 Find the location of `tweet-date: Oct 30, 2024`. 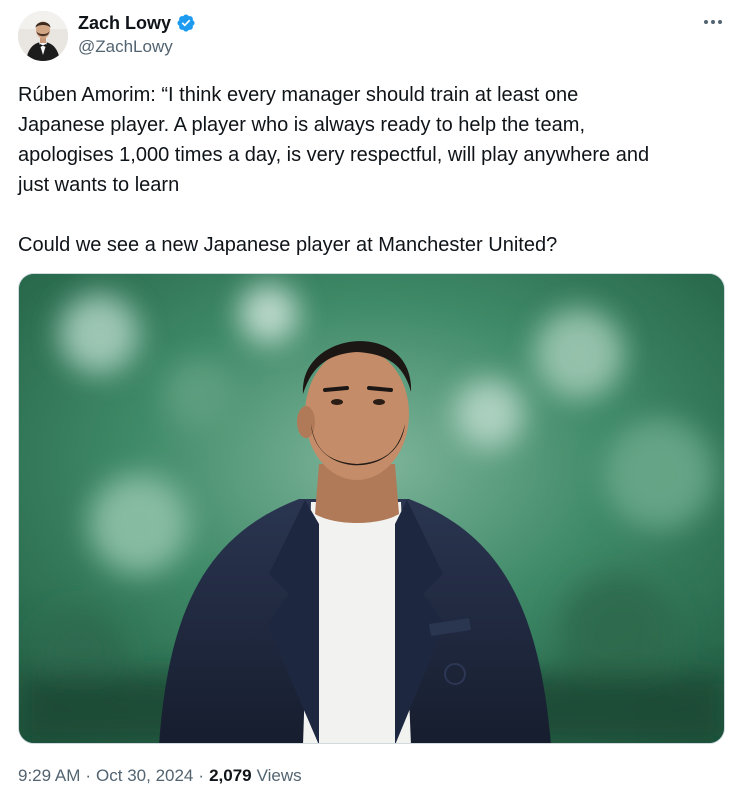

tweet-date: Oct 30, 2024 is located at coordinates (144, 776).